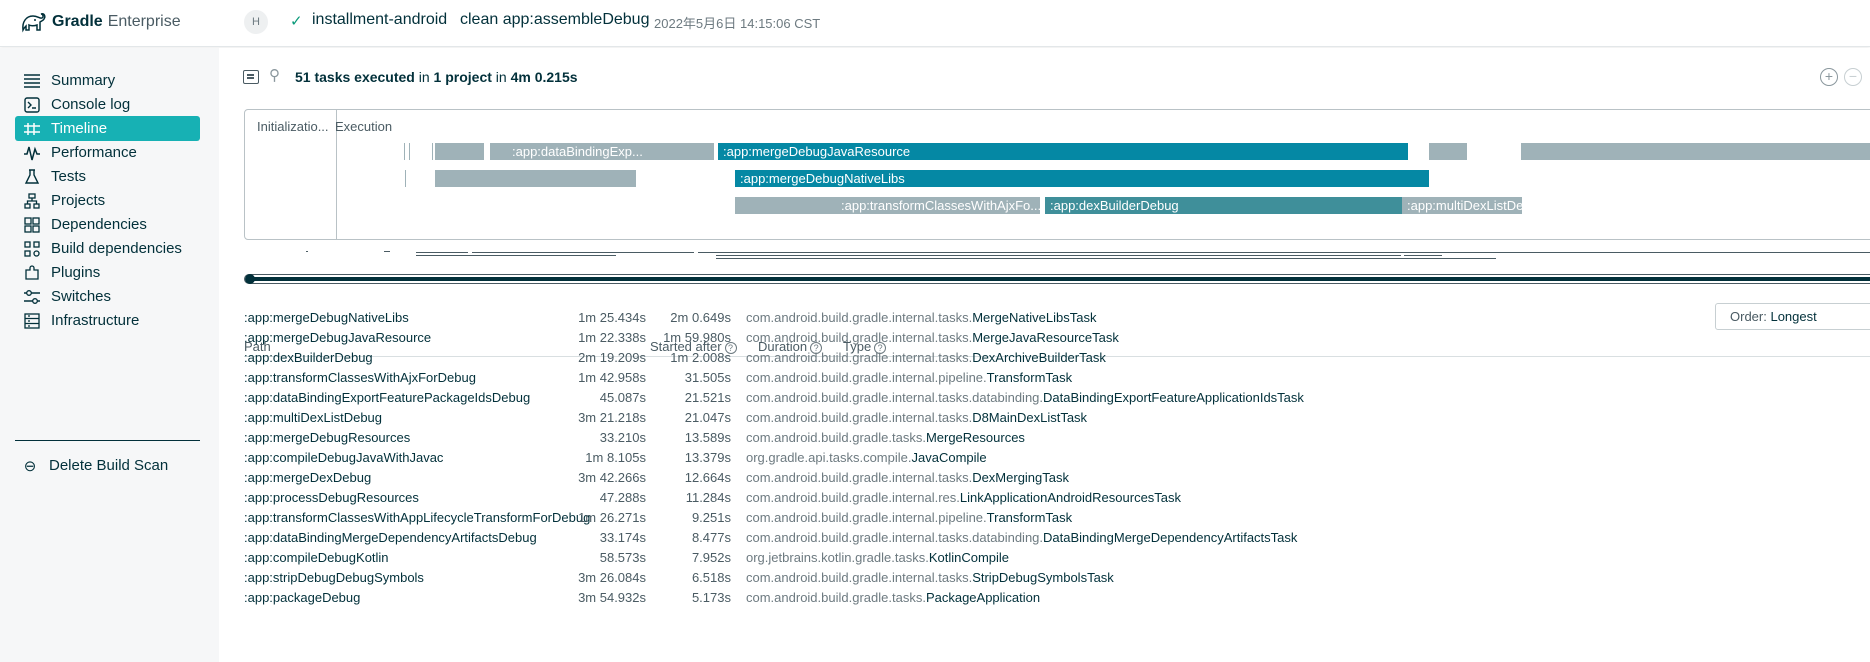 The height and width of the screenshot is (662, 1870). I want to click on list-view-icon, so click(251, 77).